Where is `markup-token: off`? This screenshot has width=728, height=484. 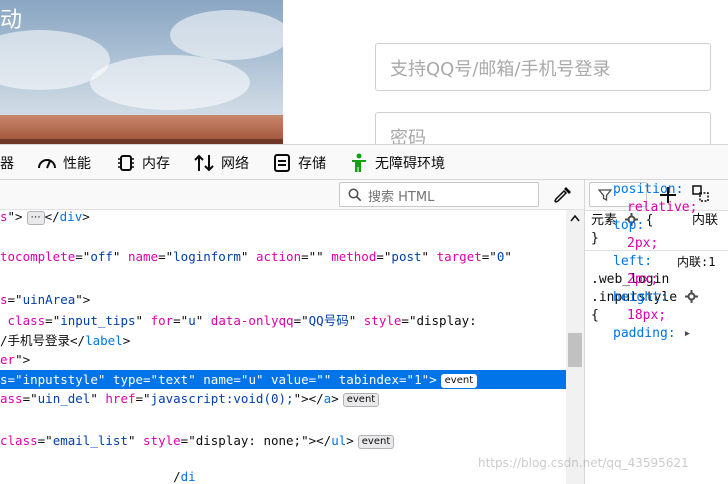 markup-token: off is located at coordinates (101, 256).